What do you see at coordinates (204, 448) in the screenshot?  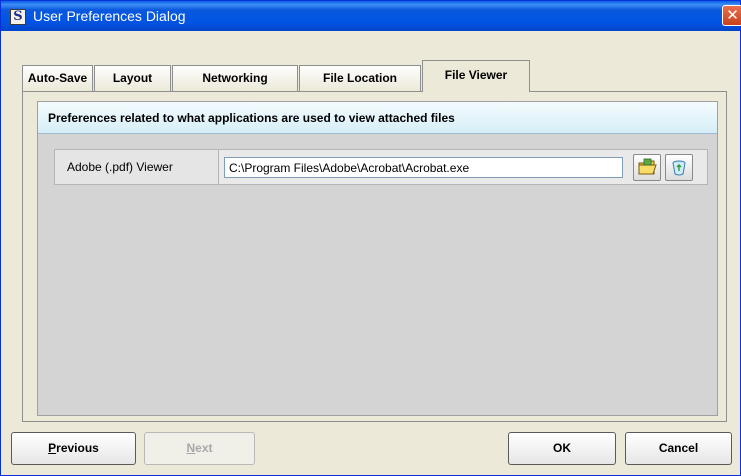 I see `next-label: ext` at bounding box center [204, 448].